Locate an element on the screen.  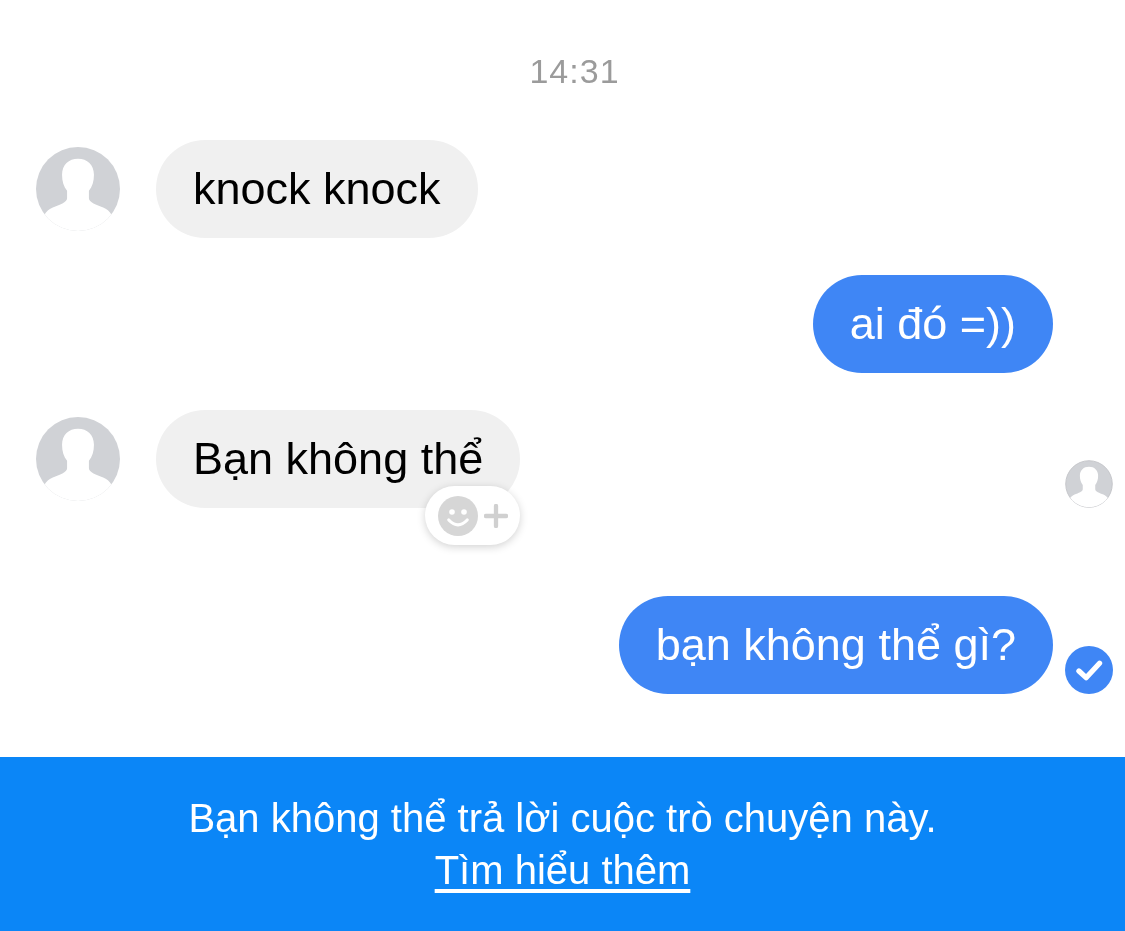
message-text: Bạn không thể is located at coordinates (338, 459).